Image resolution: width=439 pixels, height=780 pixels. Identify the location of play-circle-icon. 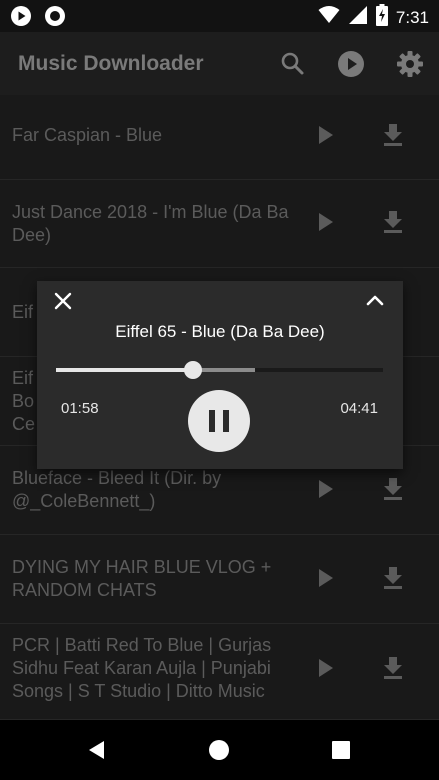
(21, 18).